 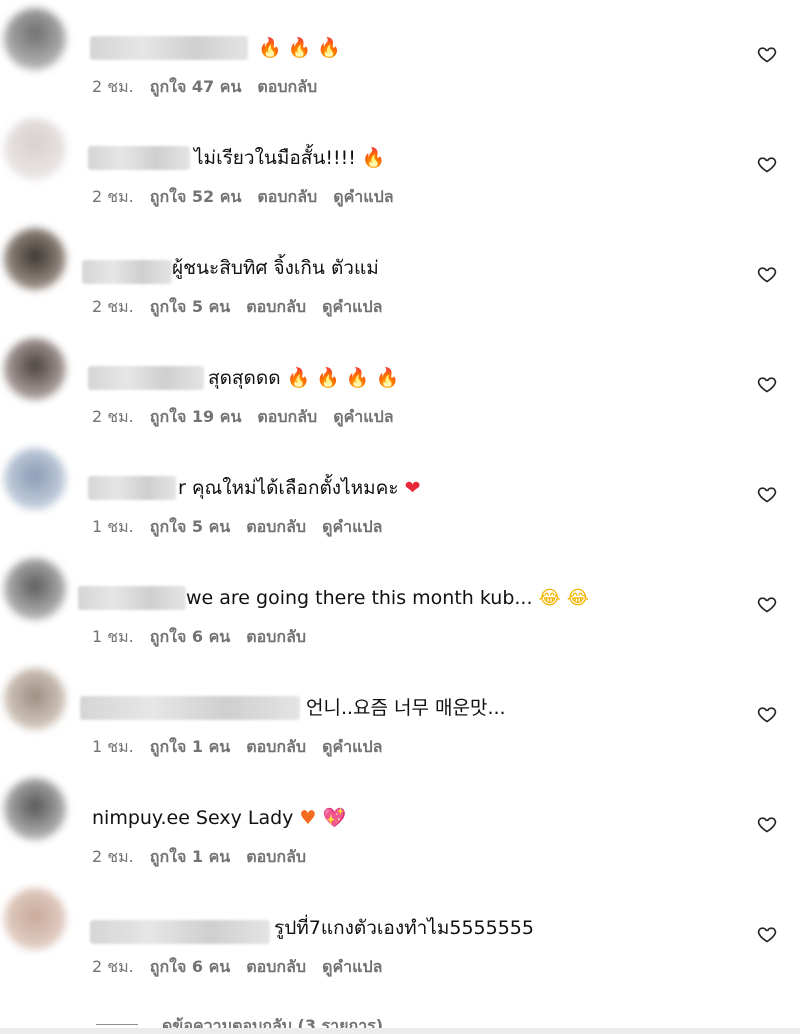 What do you see at coordinates (251, 417) in the screenshot?
I see `comment-meta: 2 ชม. ถูกใจ 19 คน ตอบกลับ ดูคำแปล` at bounding box center [251, 417].